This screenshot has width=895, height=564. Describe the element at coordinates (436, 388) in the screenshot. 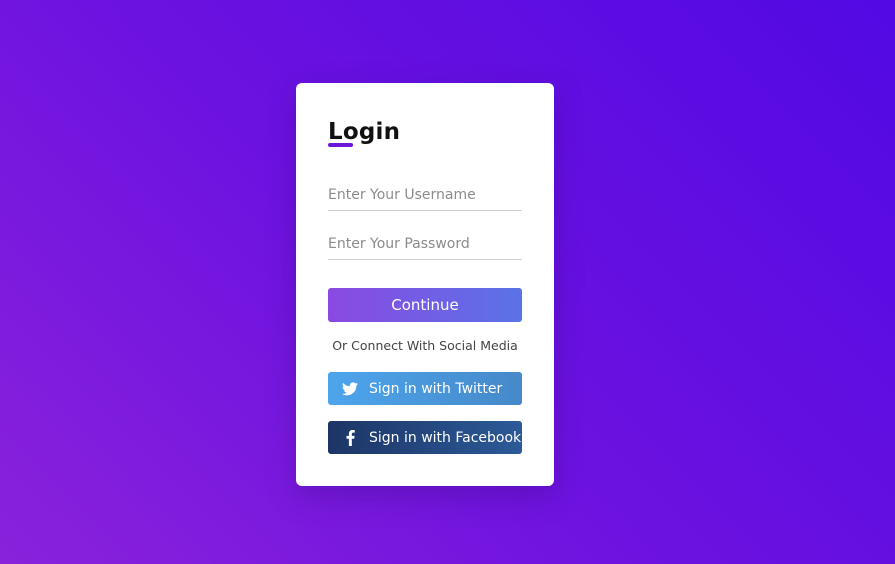

I see `twitter-signin-label: Sign in with Twitter` at that location.